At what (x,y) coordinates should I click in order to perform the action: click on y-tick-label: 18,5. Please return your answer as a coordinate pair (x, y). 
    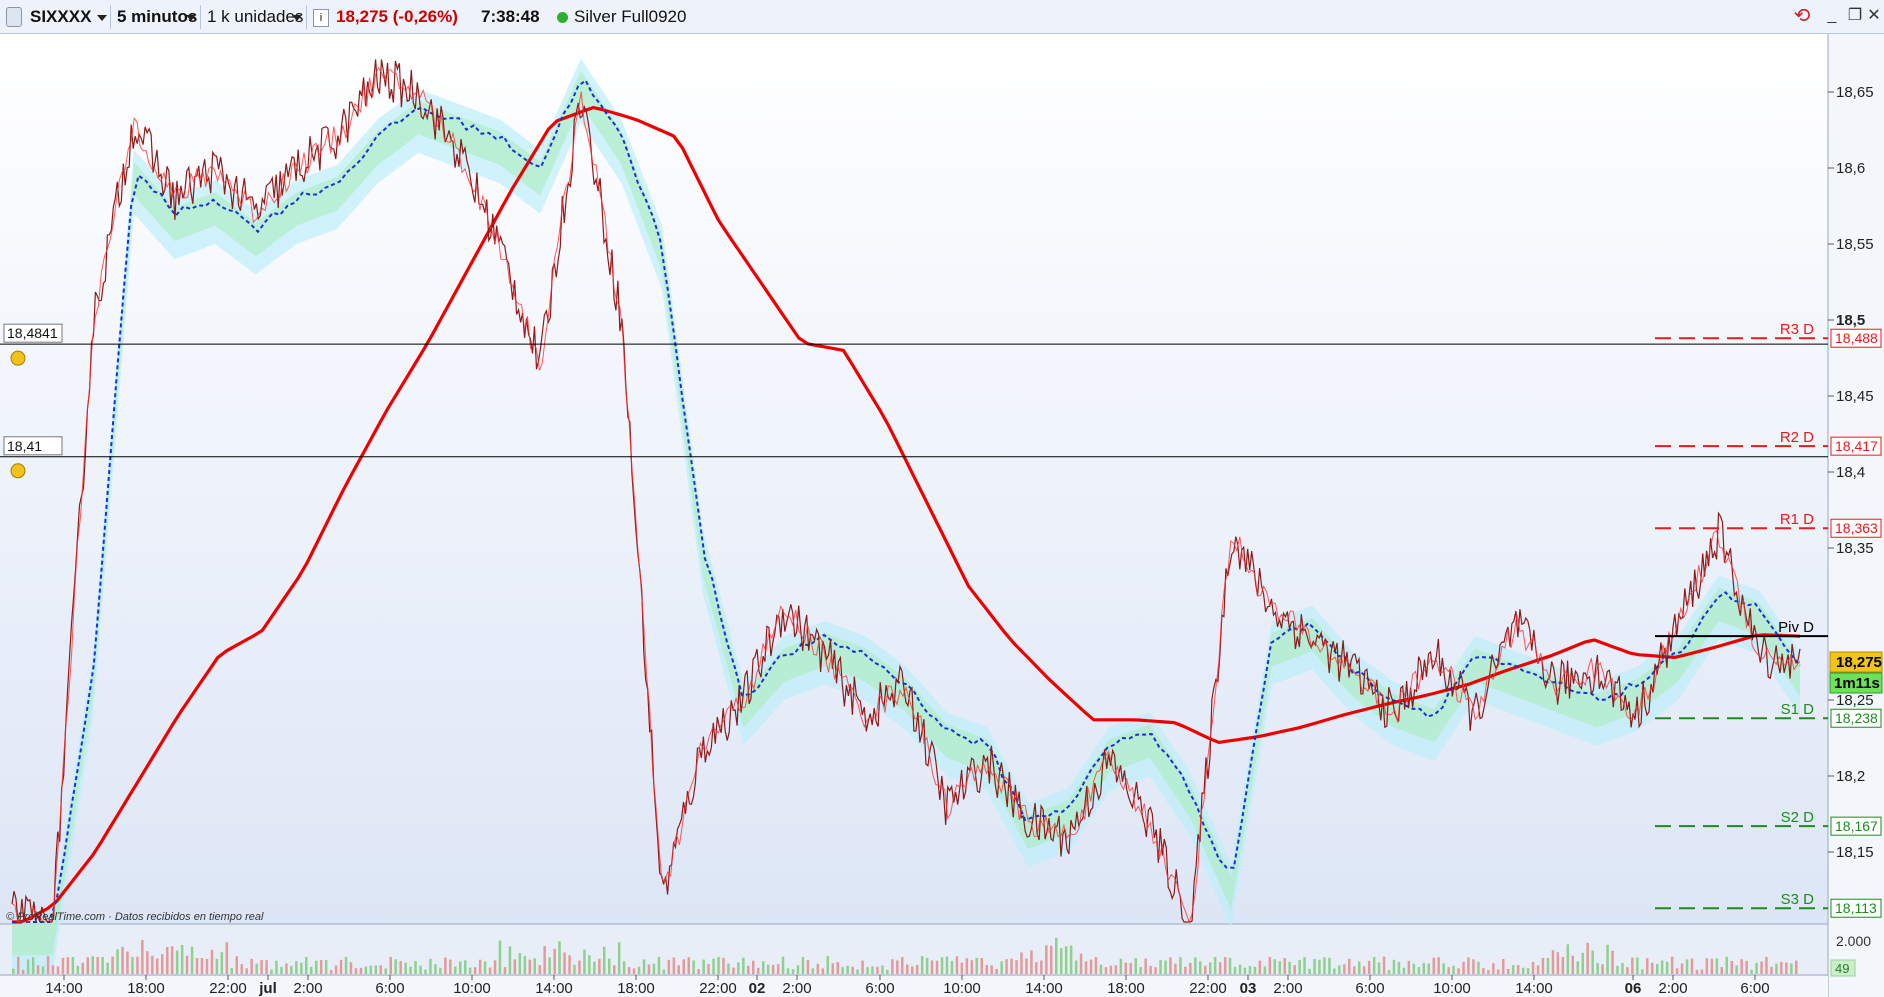
    Looking at the image, I should click on (1850, 320).